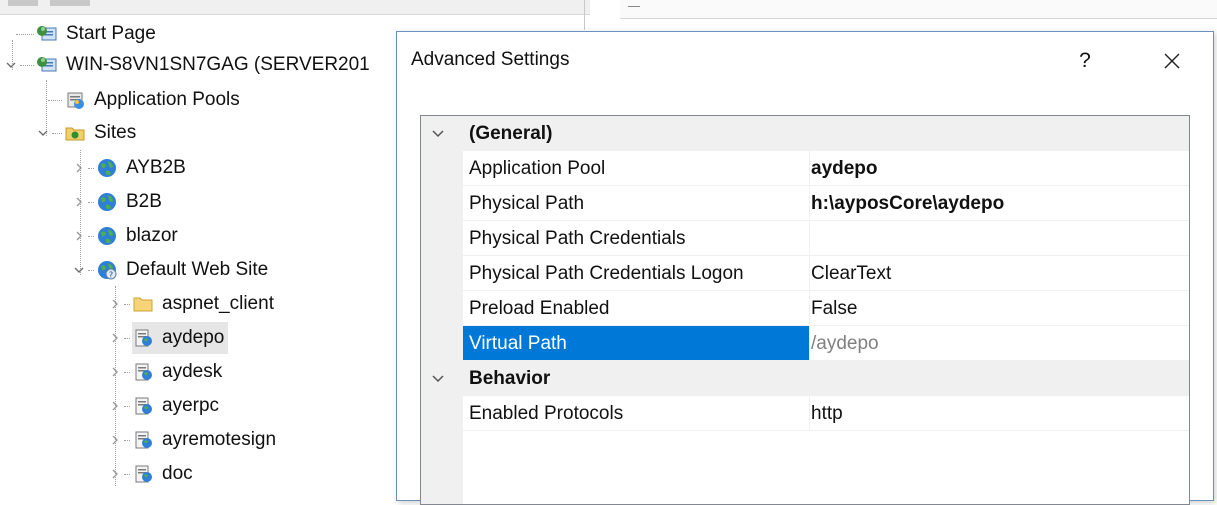 This screenshot has height=505, width=1217. What do you see at coordinates (192, 371) in the screenshot?
I see `tree-item-label: aydesk` at bounding box center [192, 371].